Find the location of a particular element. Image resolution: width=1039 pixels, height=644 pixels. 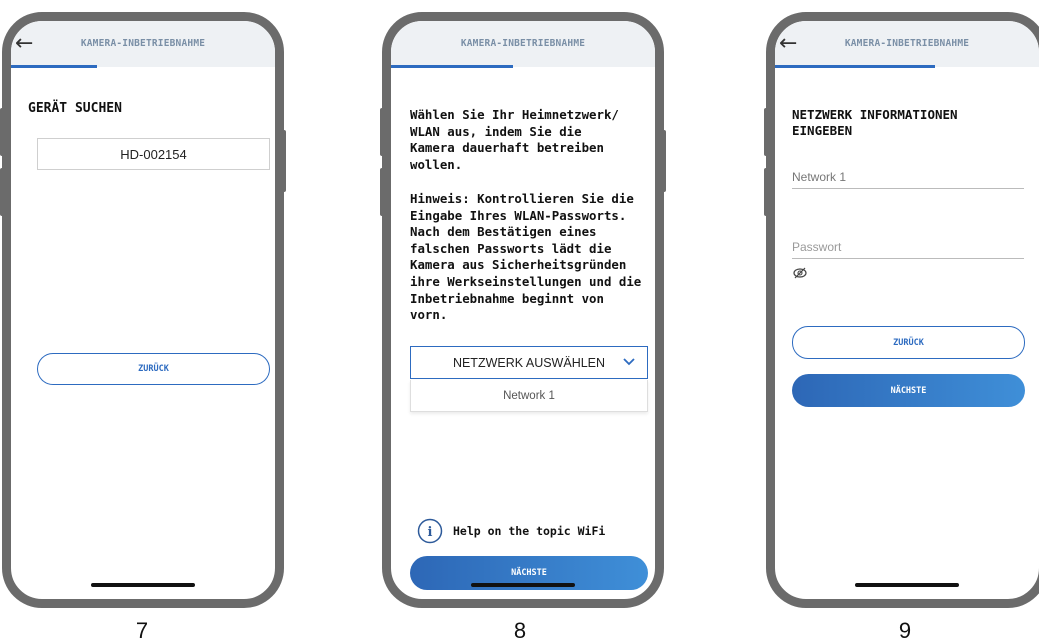

network-select: NETZWERK AUSWÄHLEN is located at coordinates (529, 362).